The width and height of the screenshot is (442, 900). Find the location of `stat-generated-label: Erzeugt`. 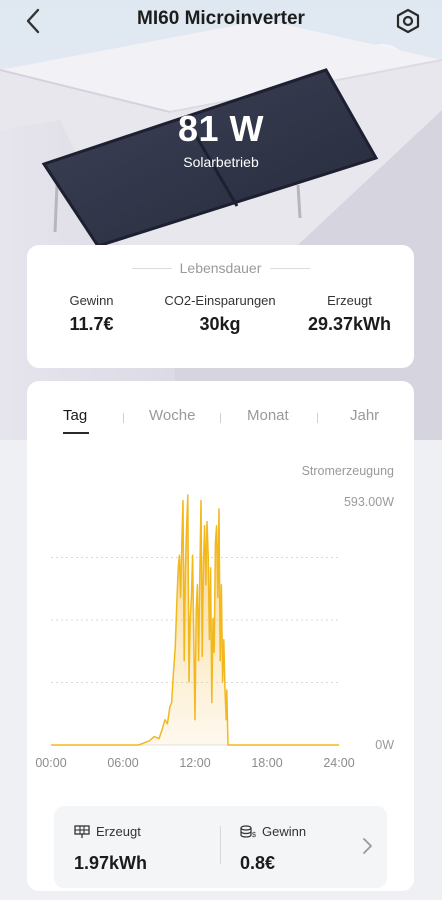

stat-generated-label: Erzeugt is located at coordinates (349, 300).